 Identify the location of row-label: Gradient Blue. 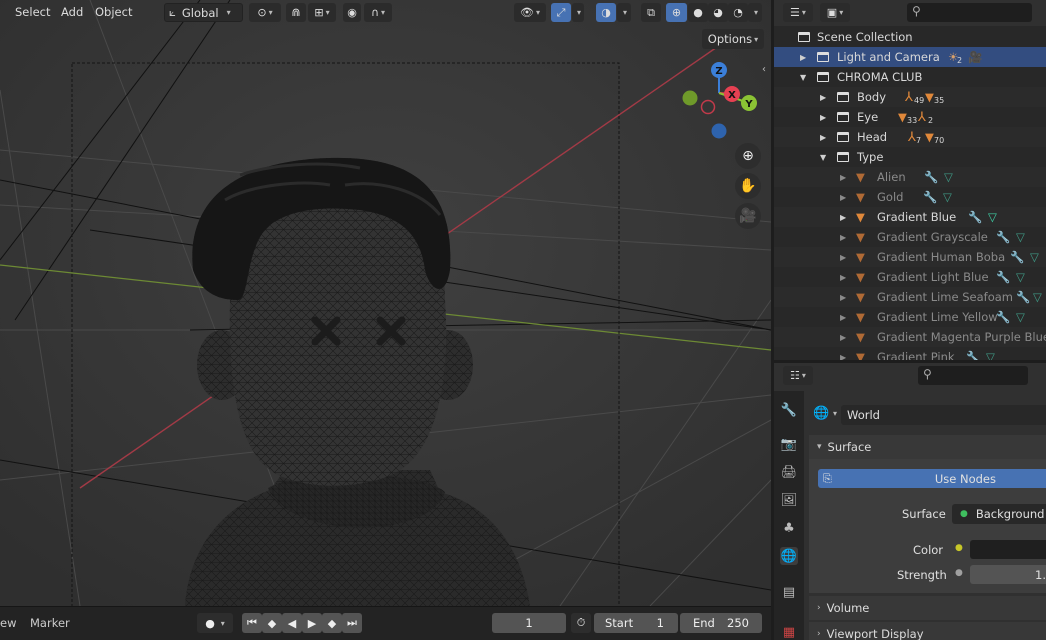
(917, 217).